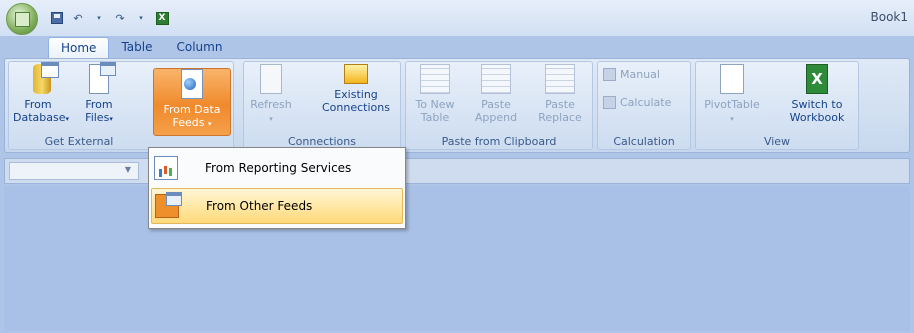 This screenshot has height=333, width=914. I want to click on existing-connections-button: Existing Connections, so click(356, 100).